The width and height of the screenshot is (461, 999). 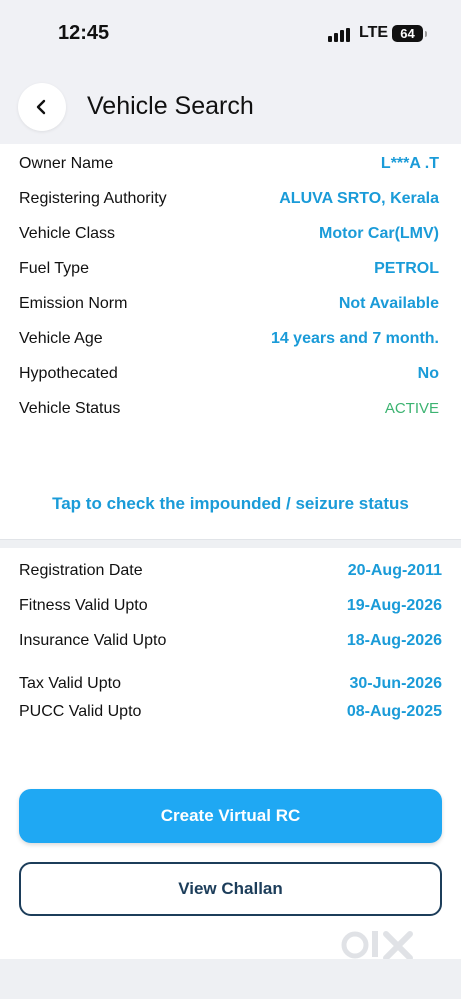 I want to click on row-vehicle-class: Vehicle Class Motor Car(LMV), so click(x=229, y=237).